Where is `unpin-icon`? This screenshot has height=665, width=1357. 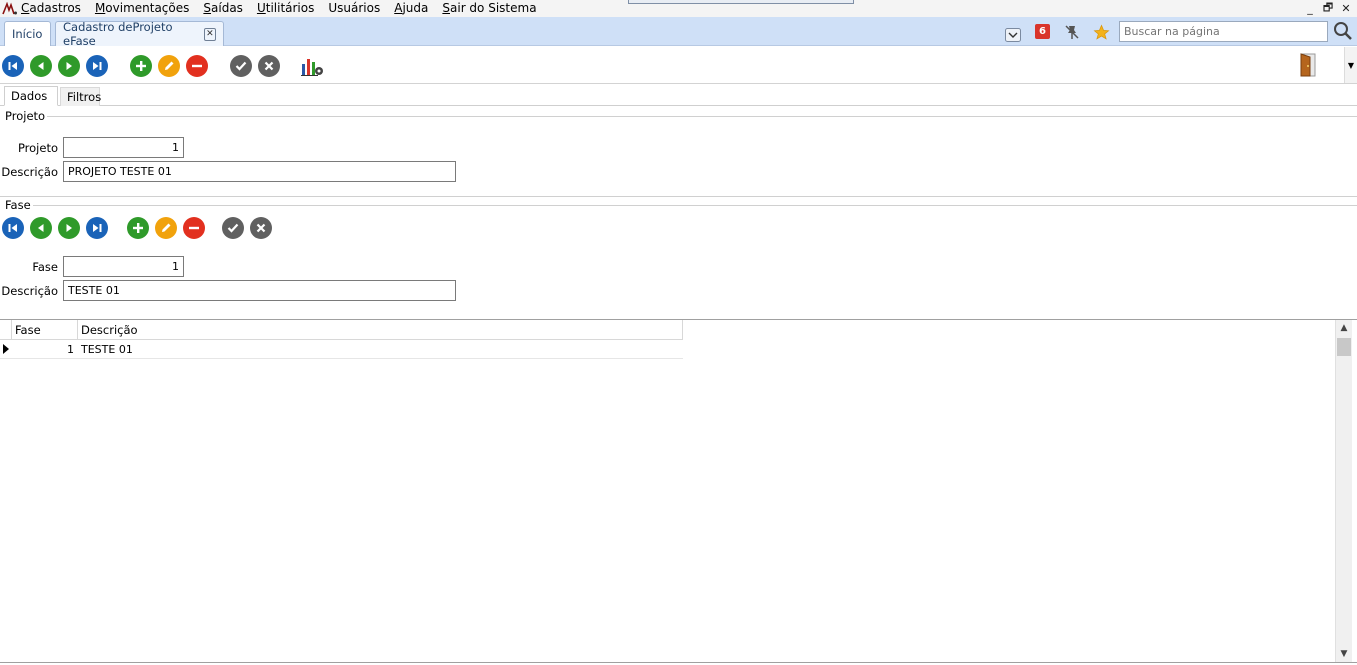
unpin-icon is located at coordinates (1072, 32).